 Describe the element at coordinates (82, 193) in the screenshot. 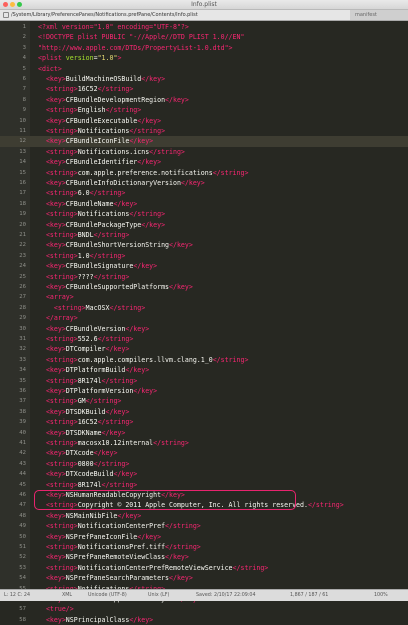

I see `code-text: <string>6.0</string>` at that location.